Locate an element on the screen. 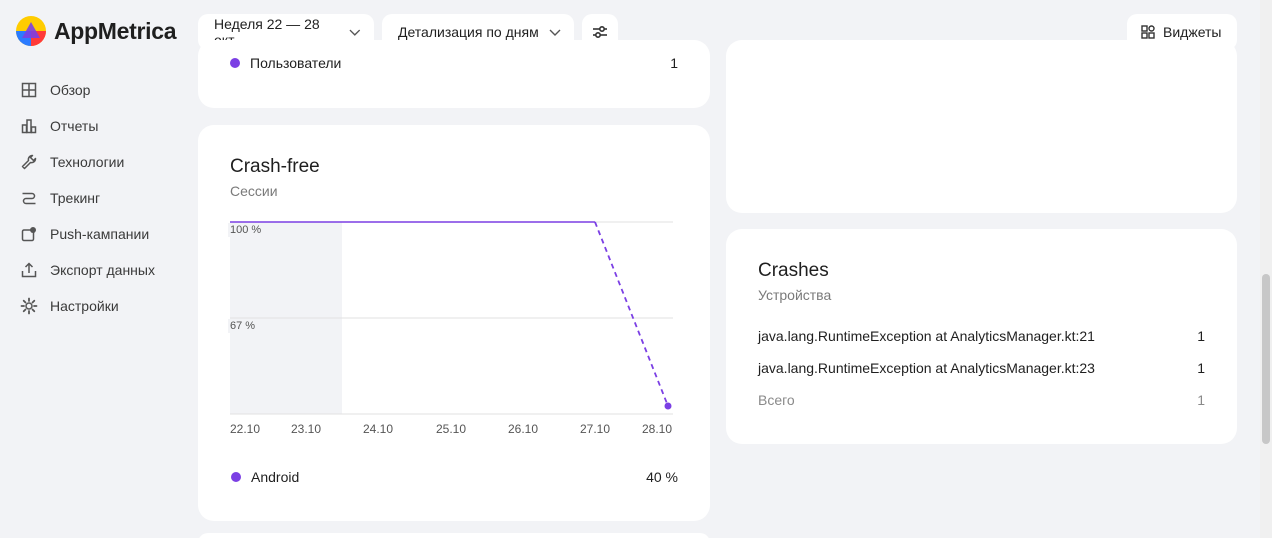  sidebar-item-label: Push-кампании is located at coordinates (100, 234).